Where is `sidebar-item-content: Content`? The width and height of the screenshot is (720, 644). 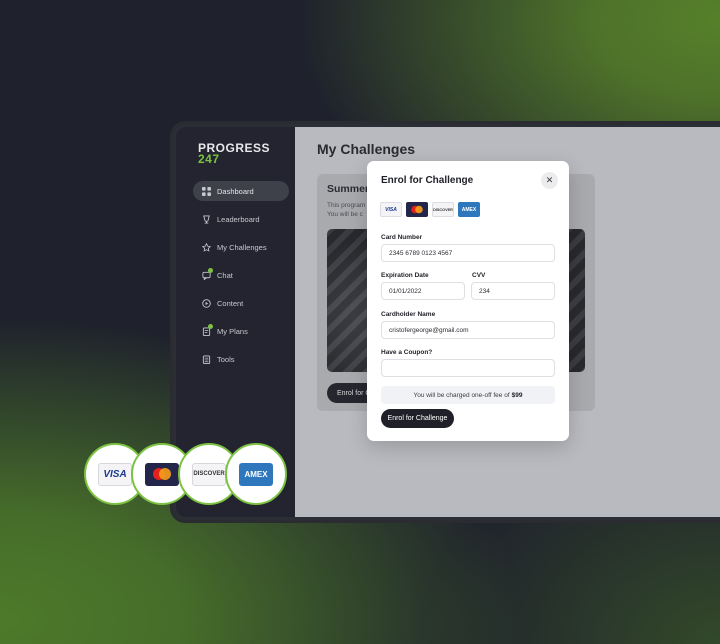 sidebar-item-content: Content is located at coordinates (241, 303).